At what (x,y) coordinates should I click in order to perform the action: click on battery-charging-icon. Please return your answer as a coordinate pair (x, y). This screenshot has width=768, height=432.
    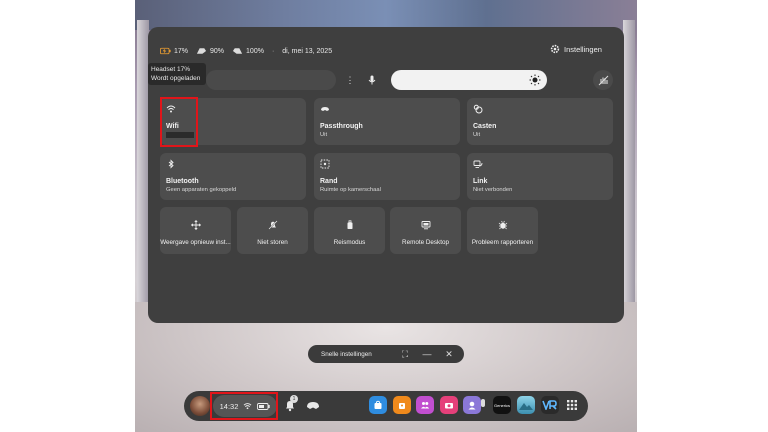
    Looking at the image, I should click on (165, 51).